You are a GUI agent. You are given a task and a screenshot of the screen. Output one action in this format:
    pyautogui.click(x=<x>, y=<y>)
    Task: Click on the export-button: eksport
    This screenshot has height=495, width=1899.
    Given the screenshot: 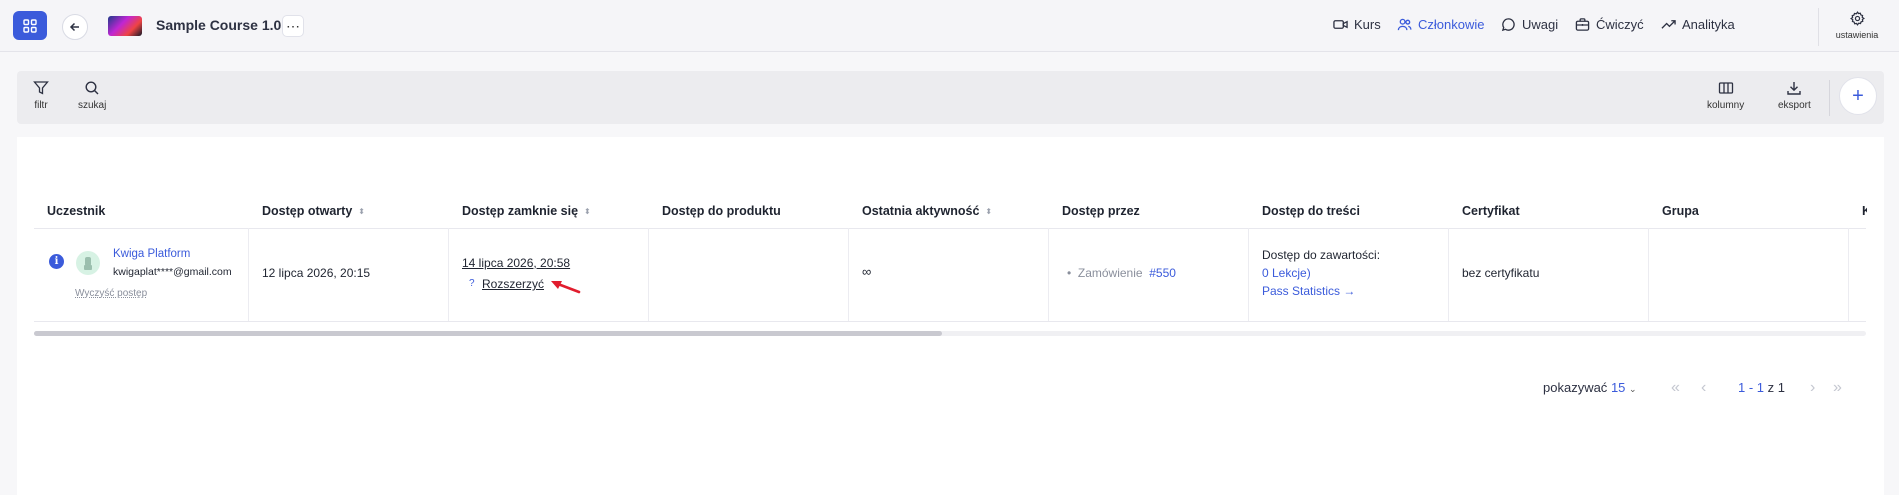 What is the action you would take?
    pyautogui.click(x=1794, y=95)
    